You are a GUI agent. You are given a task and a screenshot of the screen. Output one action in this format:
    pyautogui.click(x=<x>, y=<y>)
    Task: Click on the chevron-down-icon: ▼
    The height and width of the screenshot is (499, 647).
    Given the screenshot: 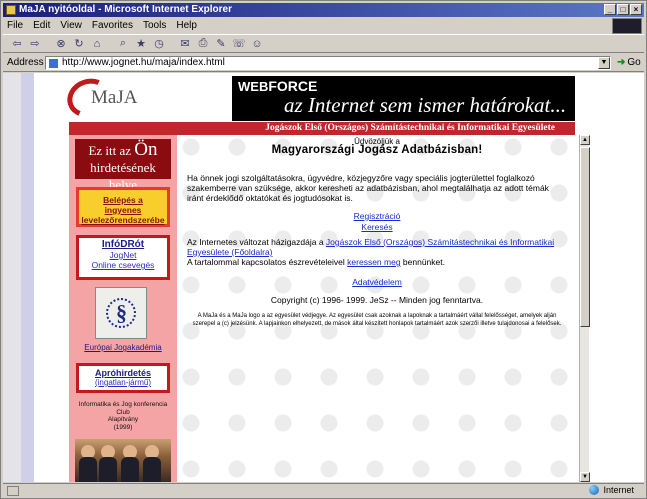 What is the action you would take?
    pyautogui.click(x=604, y=62)
    